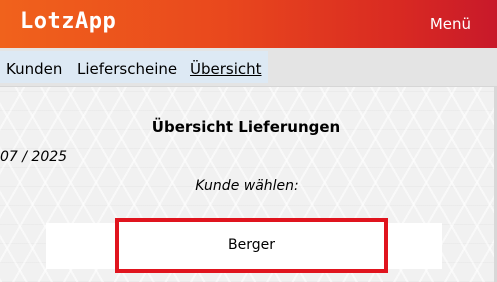 The image size is (497, 282). Describe the element at coordinates (127, 69) in the screenshot. I see `nav-link-lieferscheine: Lieferscheine` at that location.